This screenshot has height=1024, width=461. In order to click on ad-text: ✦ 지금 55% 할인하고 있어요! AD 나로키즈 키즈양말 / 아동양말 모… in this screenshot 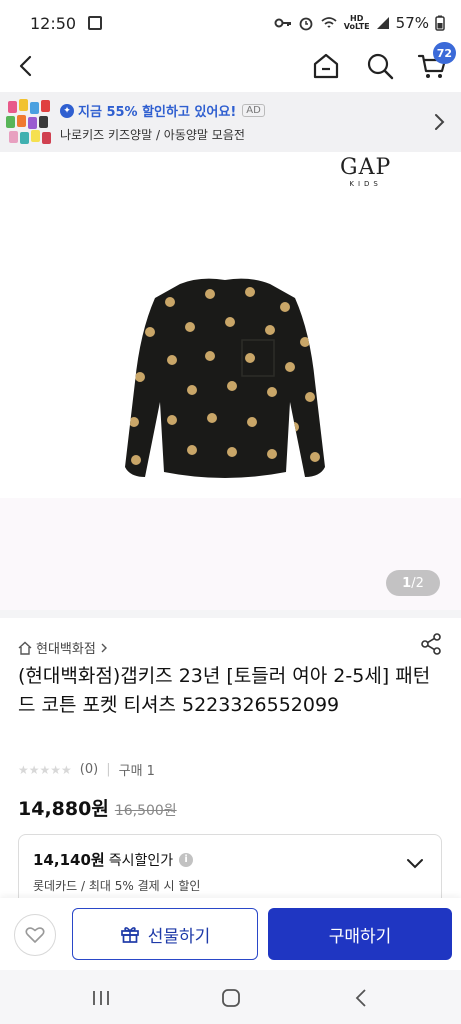, I will do `click(246, 122)`.